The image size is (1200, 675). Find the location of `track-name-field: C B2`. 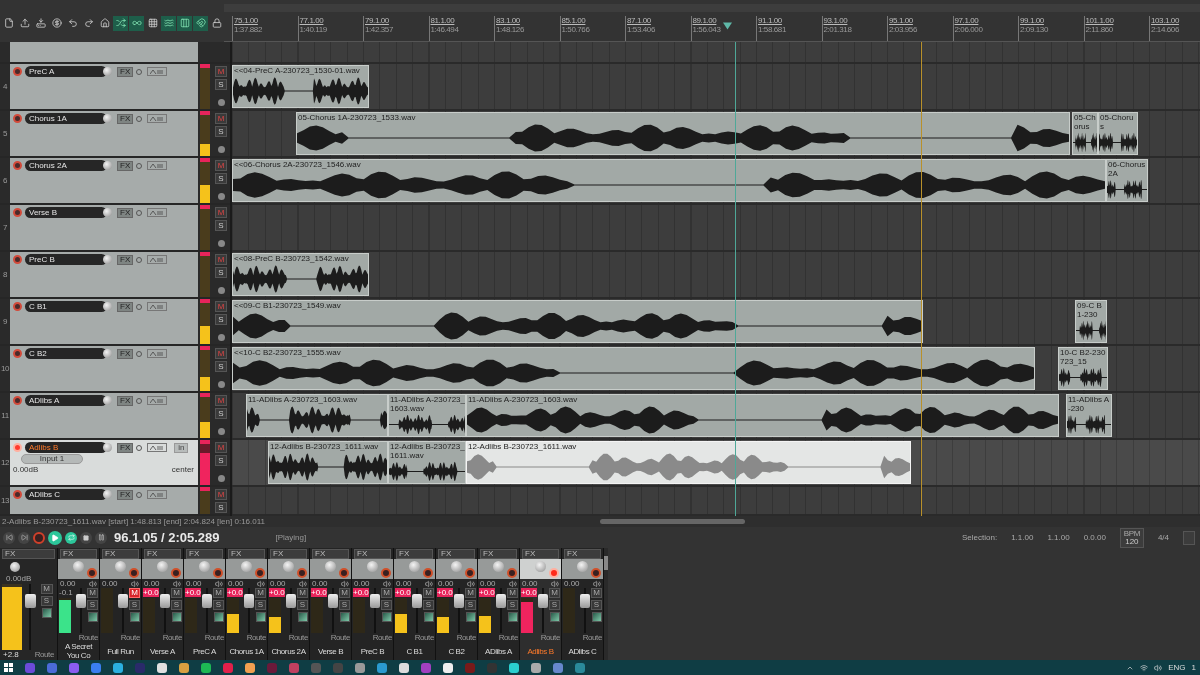

track-name-field: C B2 is located at coordinates (66, 353).